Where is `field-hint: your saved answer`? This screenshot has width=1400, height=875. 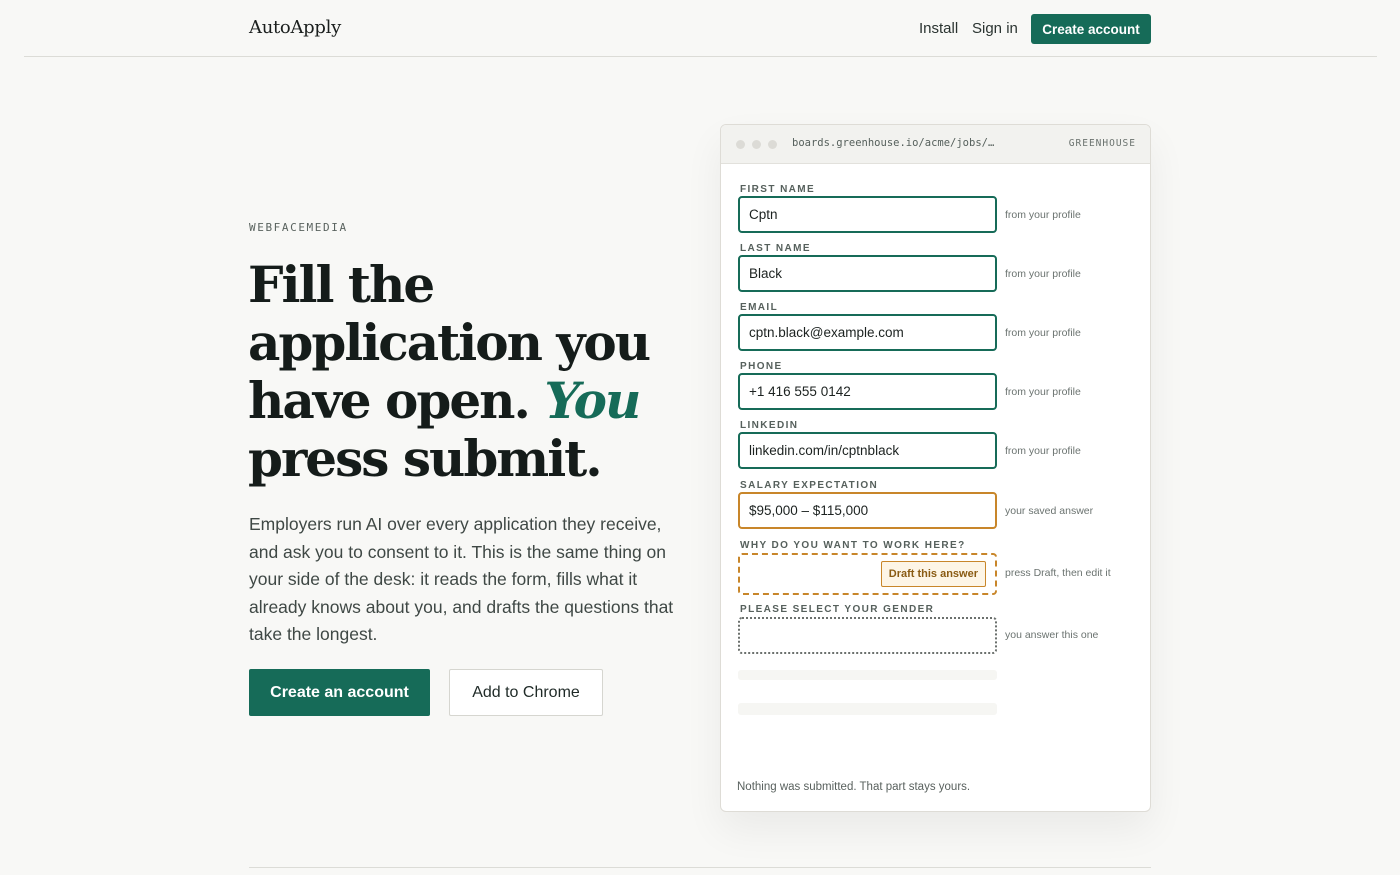 field-hint: your saved answer is located at coordinates (1049, 511).